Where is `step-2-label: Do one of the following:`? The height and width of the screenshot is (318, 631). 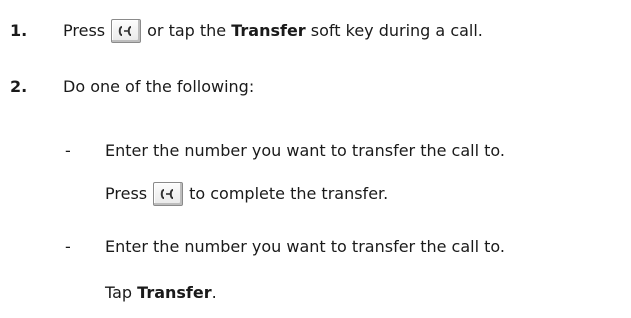
step-2-label: Do one of the following: is located at coordinates (159, 86).